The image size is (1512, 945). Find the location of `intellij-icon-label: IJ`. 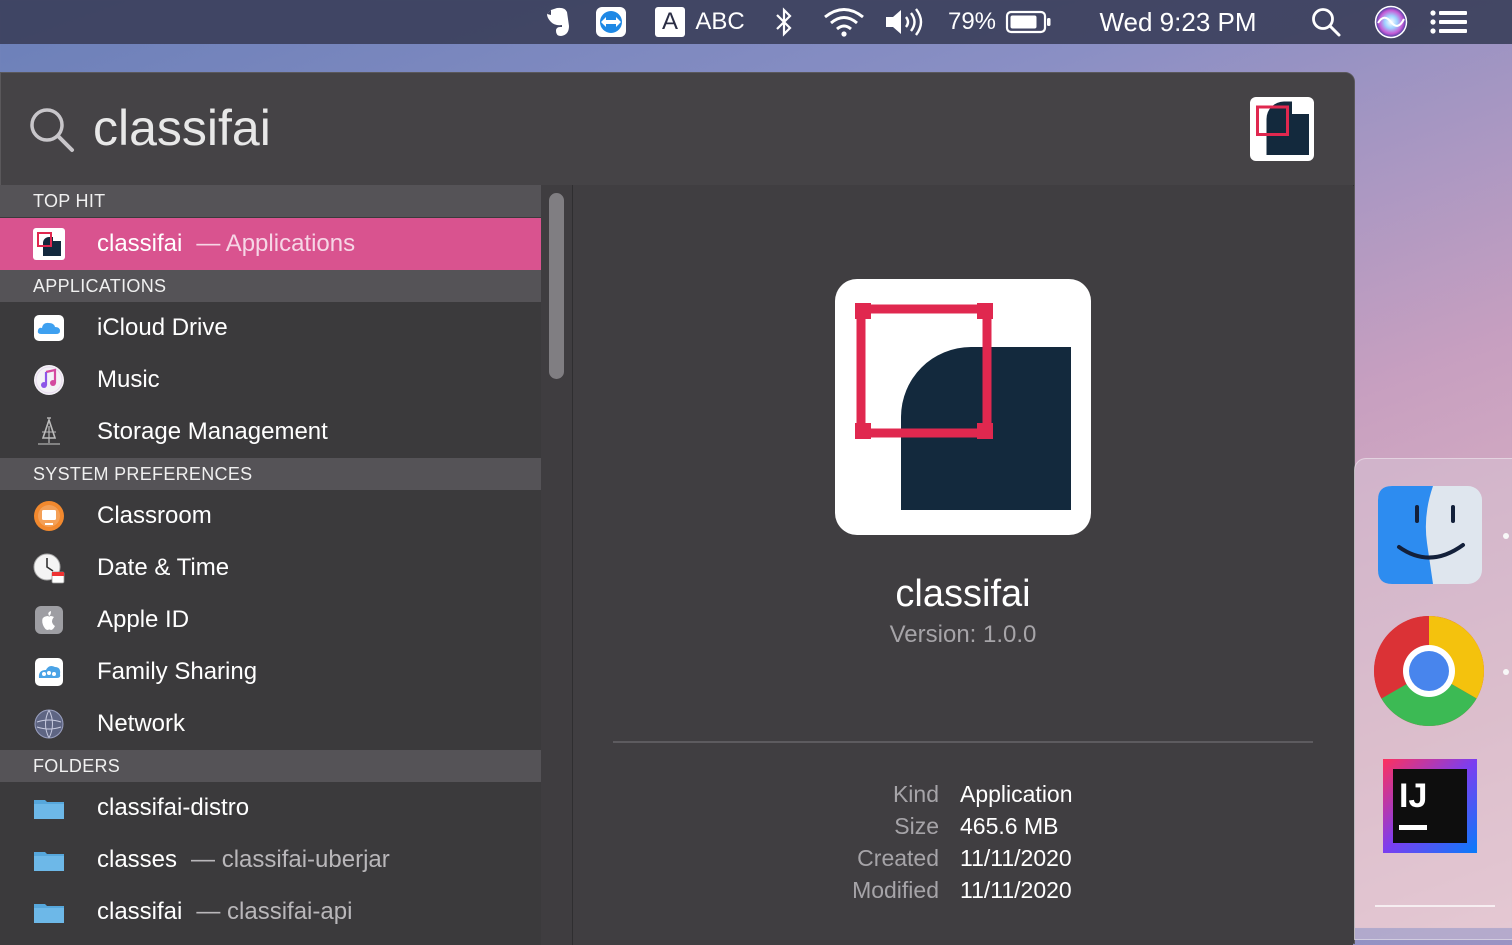

intellij-icon-label: IJ is located at coordinates (1413, 796).